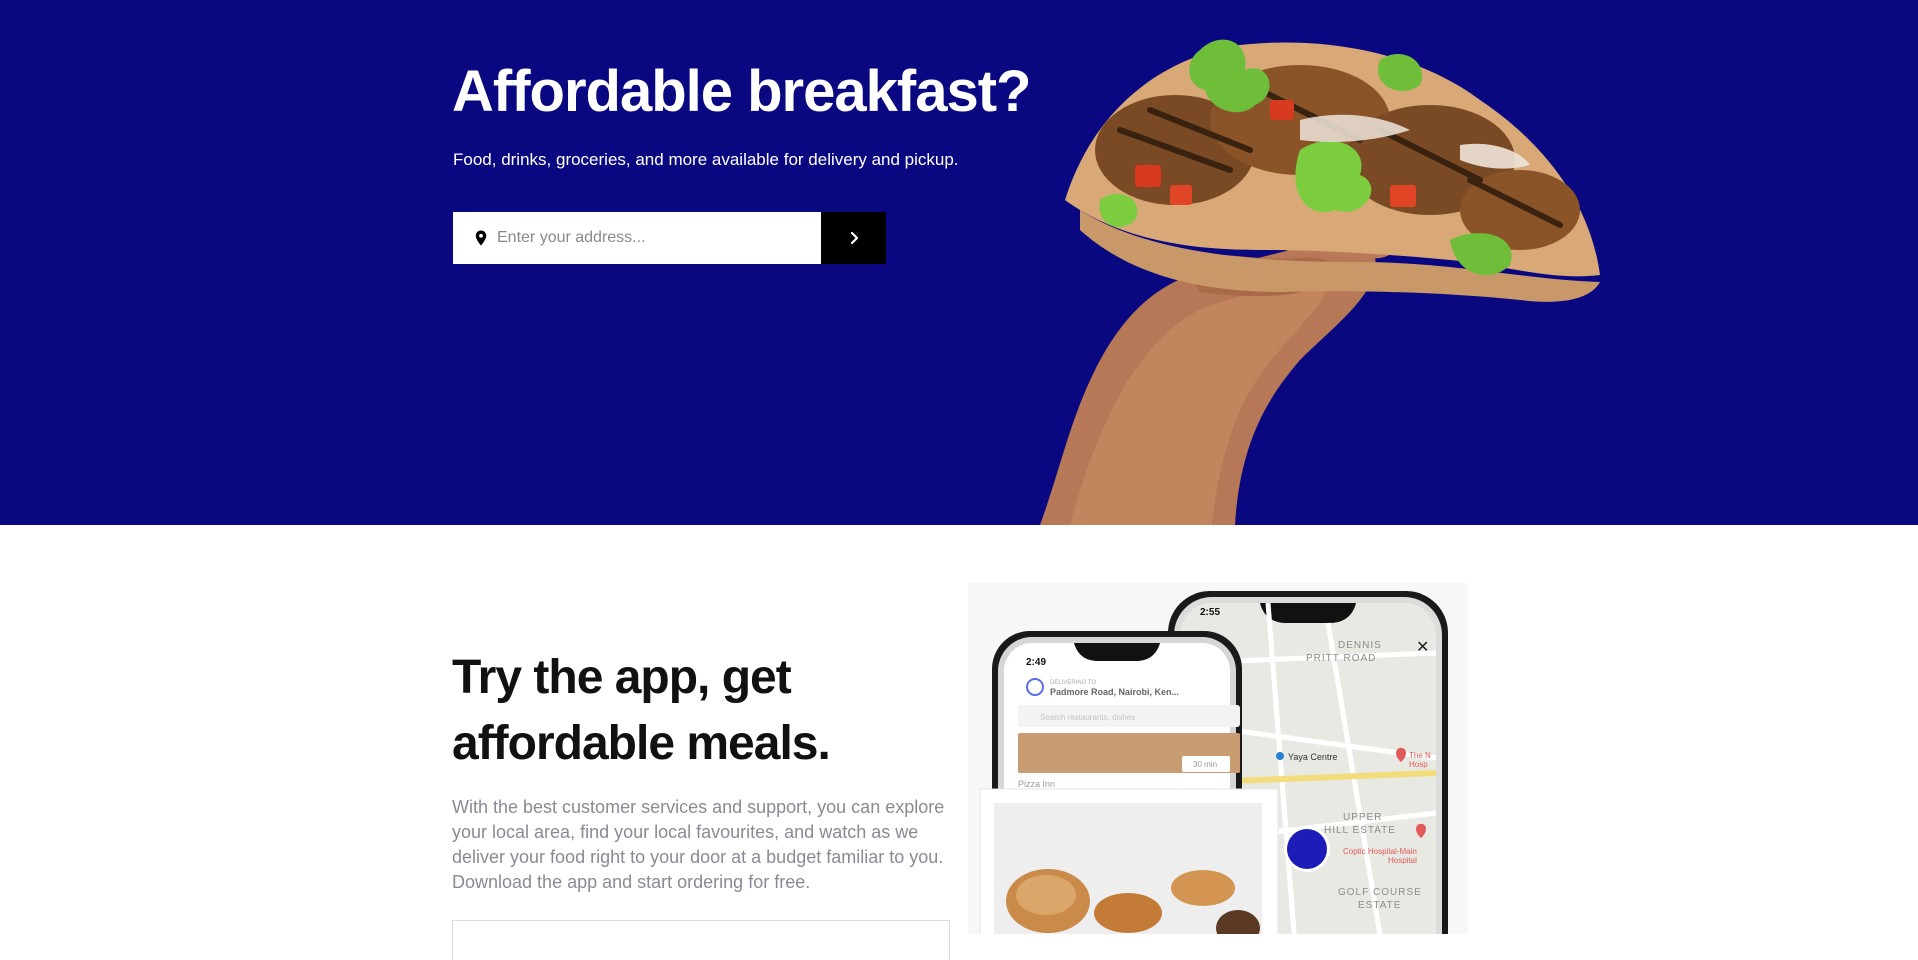 The width and height of the screenshot is (1918, 960). I want to click on phone-front-time: 2:49, so click(1036, 662).